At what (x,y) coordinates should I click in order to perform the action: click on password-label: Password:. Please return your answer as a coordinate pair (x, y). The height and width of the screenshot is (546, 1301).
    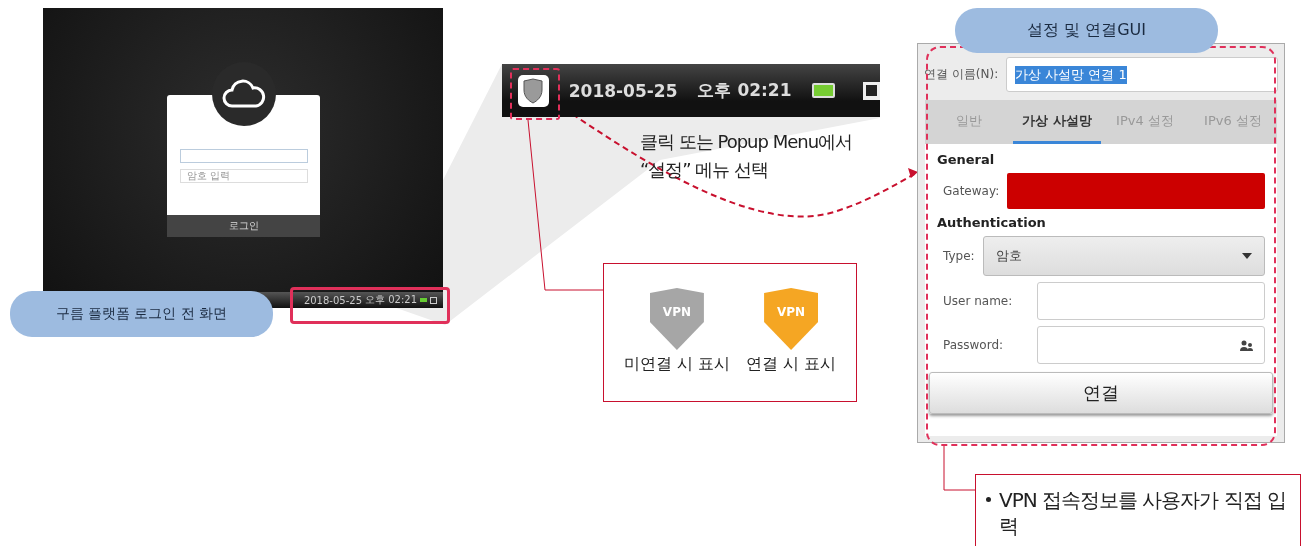
    Looking at the image, I should click on (974, 345).